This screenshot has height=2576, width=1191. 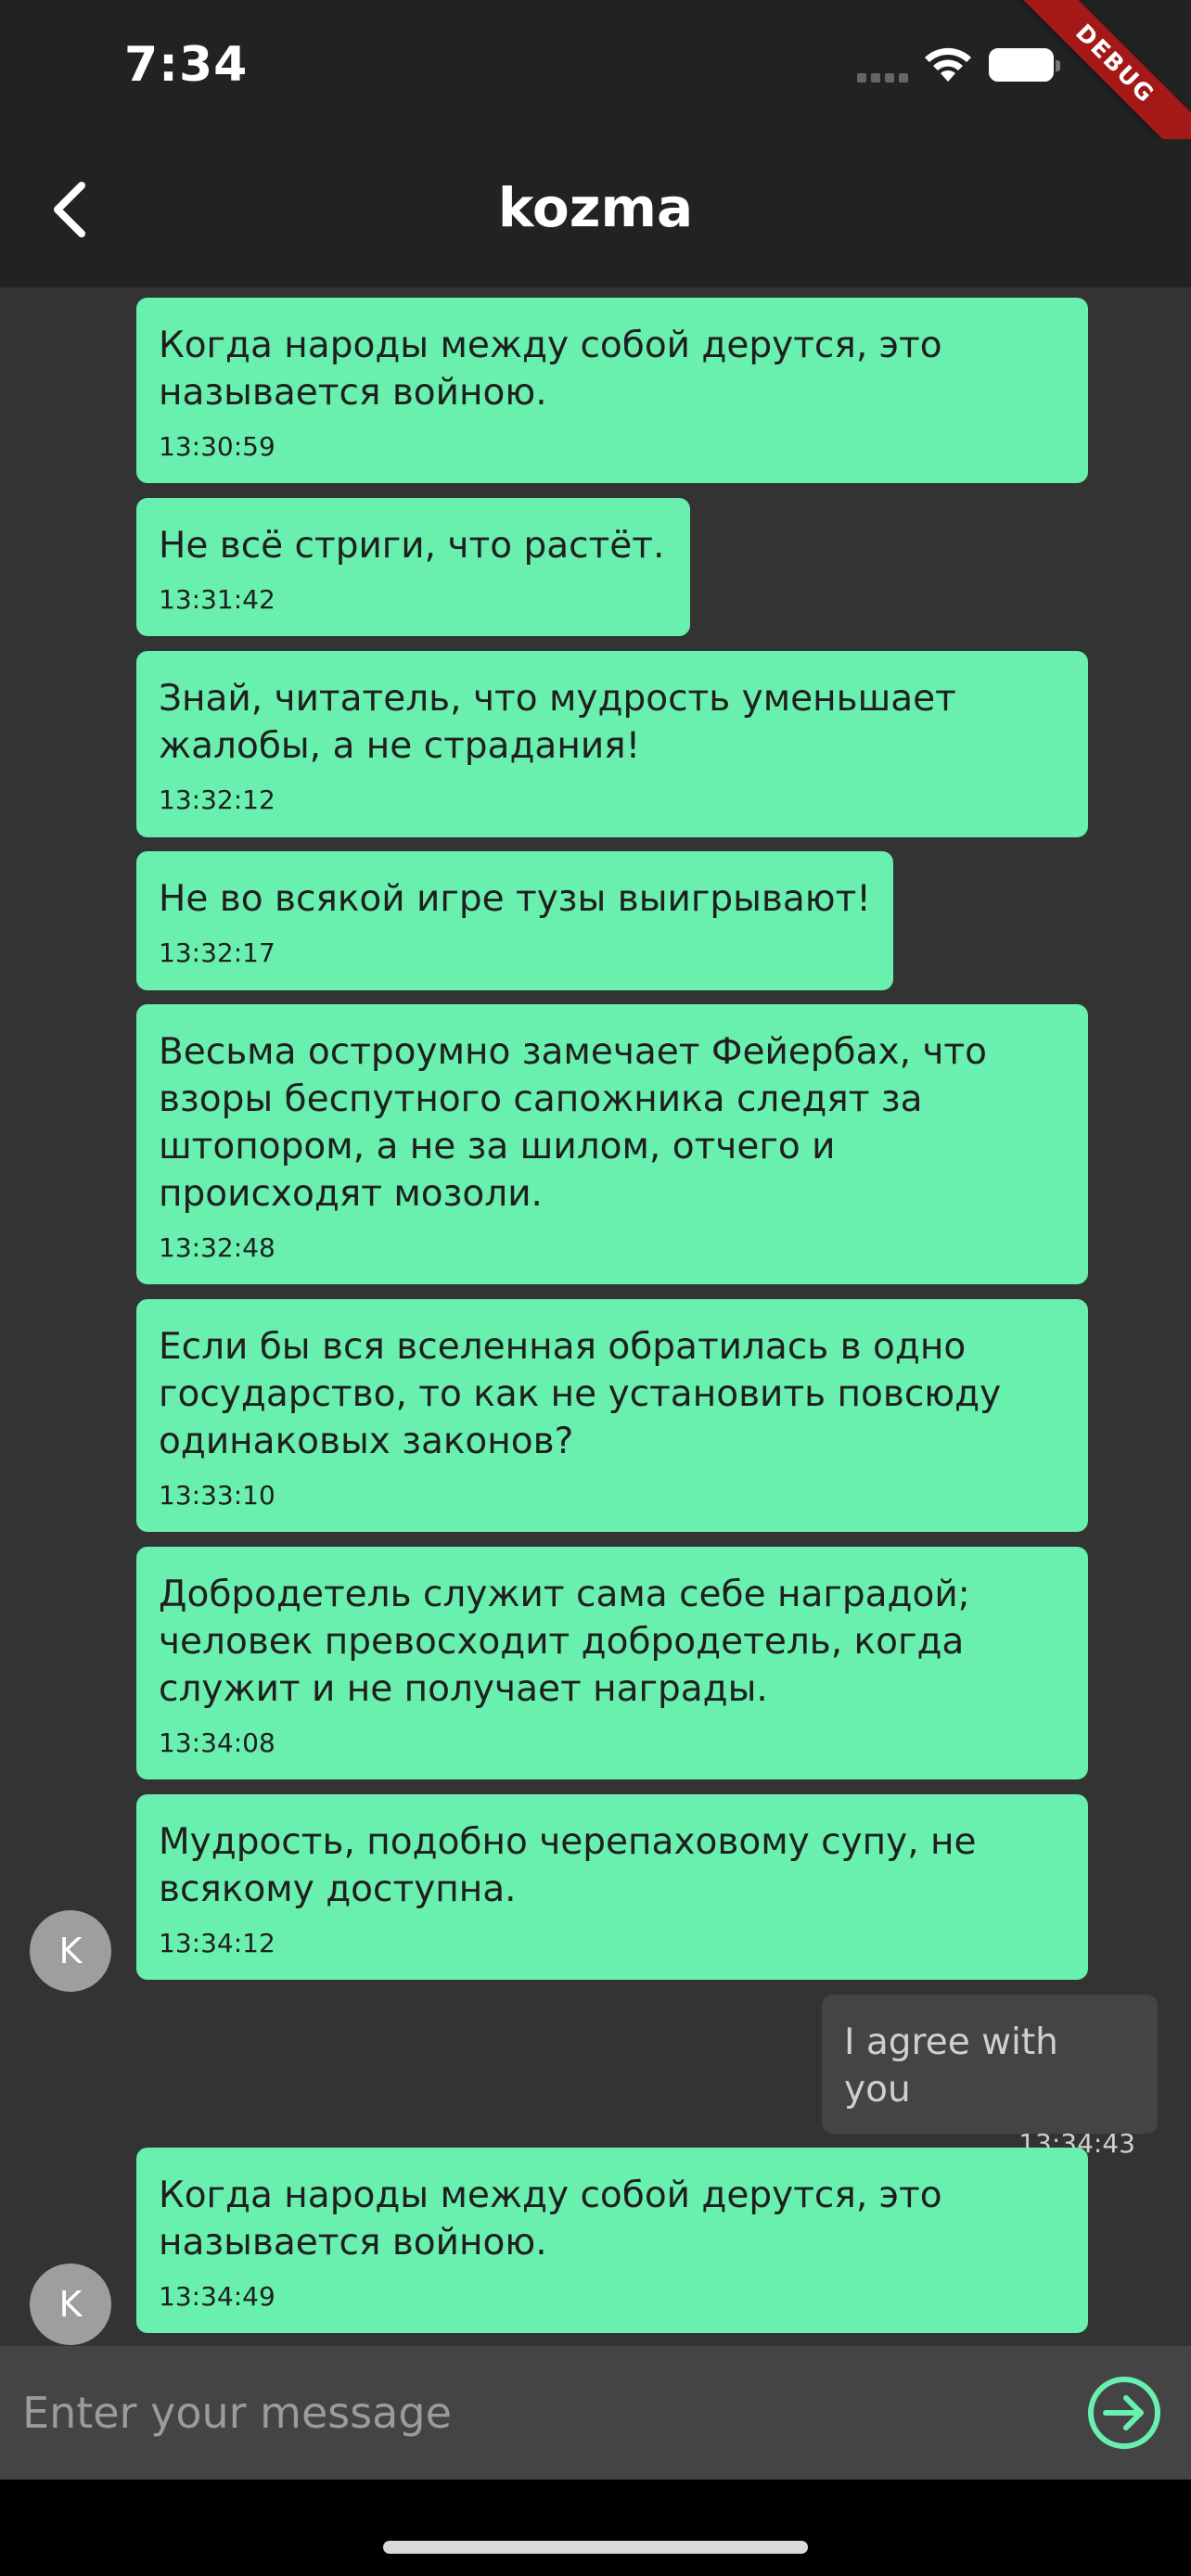 I want to click on message-time: 13:34:08, so click(x=217, y=1743).